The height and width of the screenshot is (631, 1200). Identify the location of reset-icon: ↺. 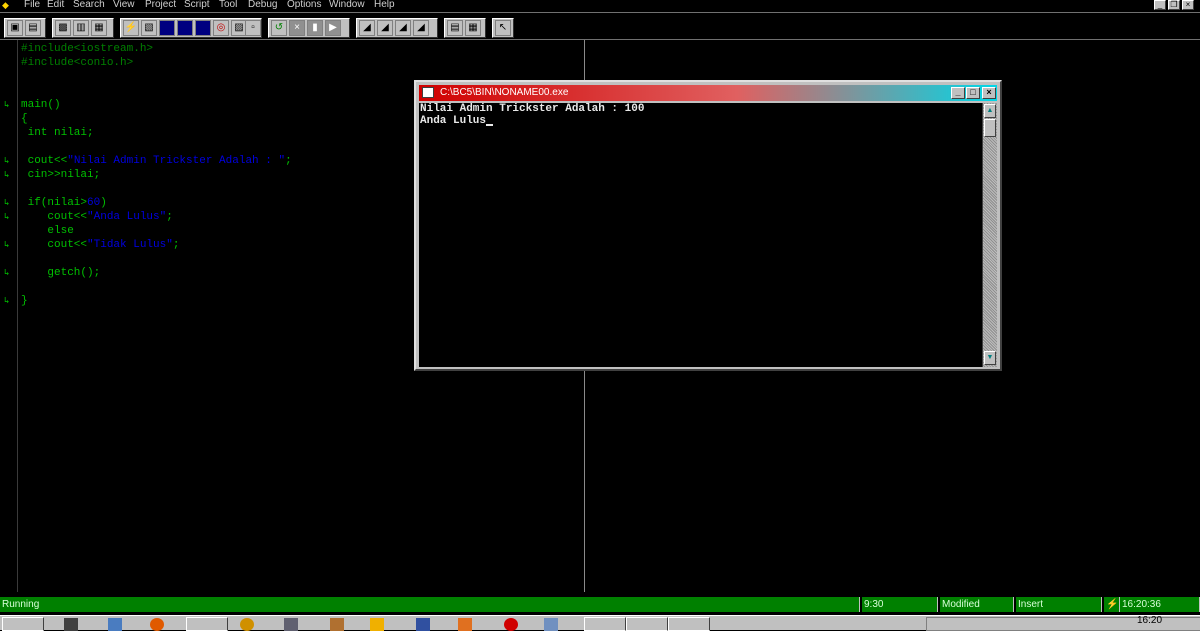
(279, 28).